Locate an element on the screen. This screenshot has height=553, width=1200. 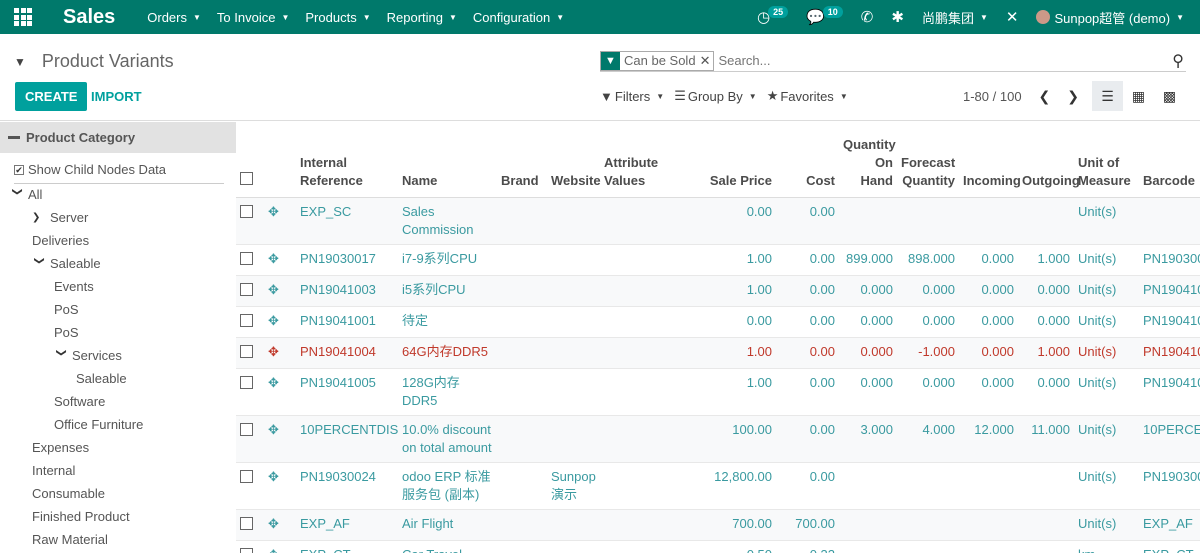
app-title: Sales is located at coordinates (89, 17).